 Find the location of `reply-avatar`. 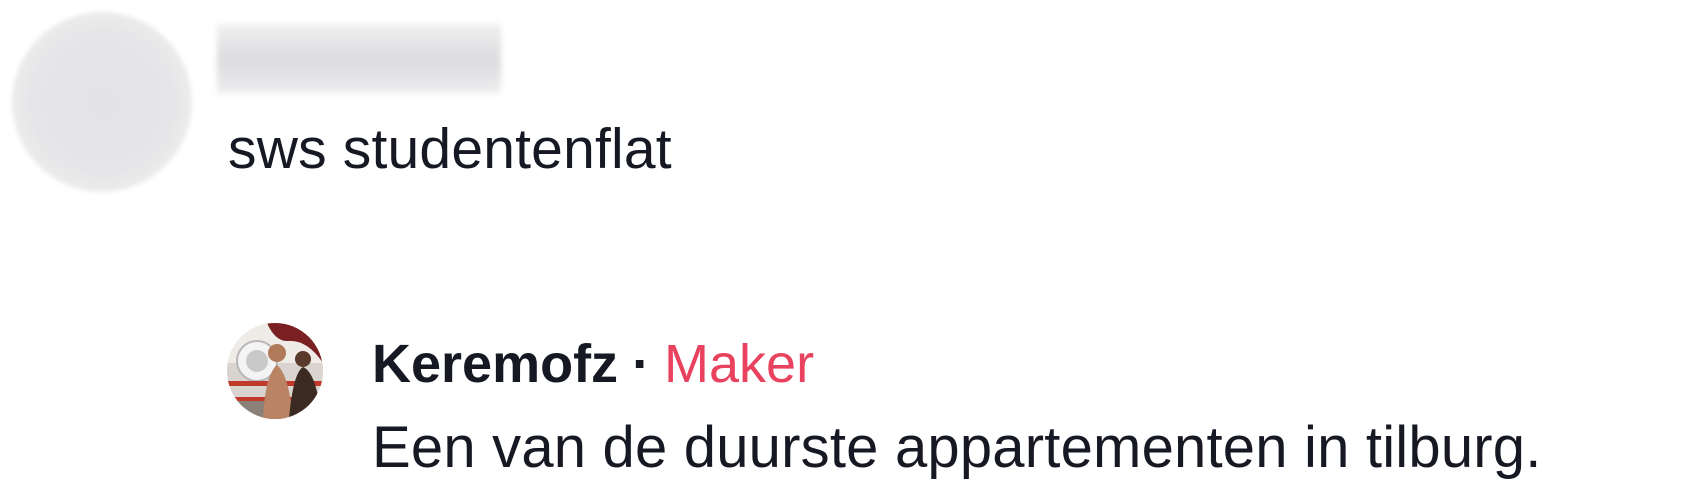

reply-avatar is located at coordinates (275, 371).